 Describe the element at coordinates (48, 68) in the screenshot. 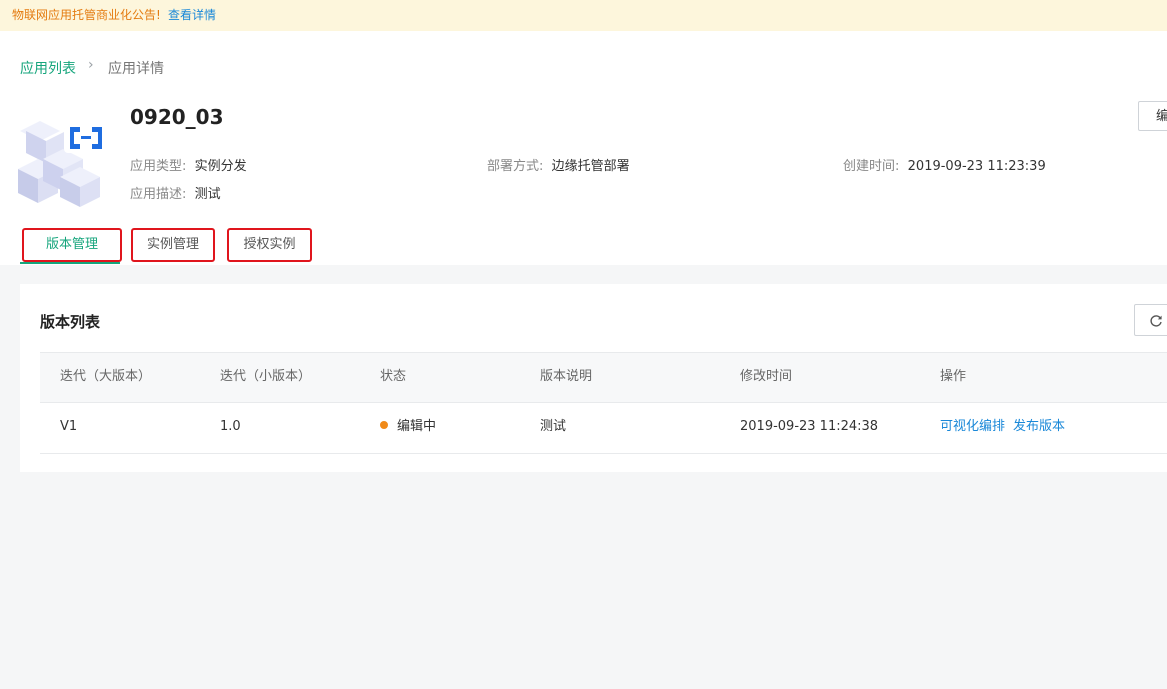

I see `breadcrumb-root: 应用列表` at that location.